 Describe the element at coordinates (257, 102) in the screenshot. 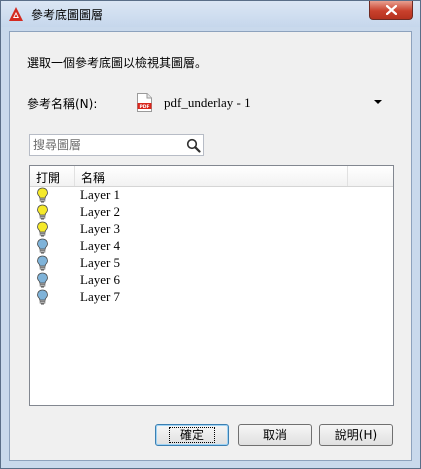

I see `reference-name-dropdown: PDF pdf_underlay - 1` at that location.